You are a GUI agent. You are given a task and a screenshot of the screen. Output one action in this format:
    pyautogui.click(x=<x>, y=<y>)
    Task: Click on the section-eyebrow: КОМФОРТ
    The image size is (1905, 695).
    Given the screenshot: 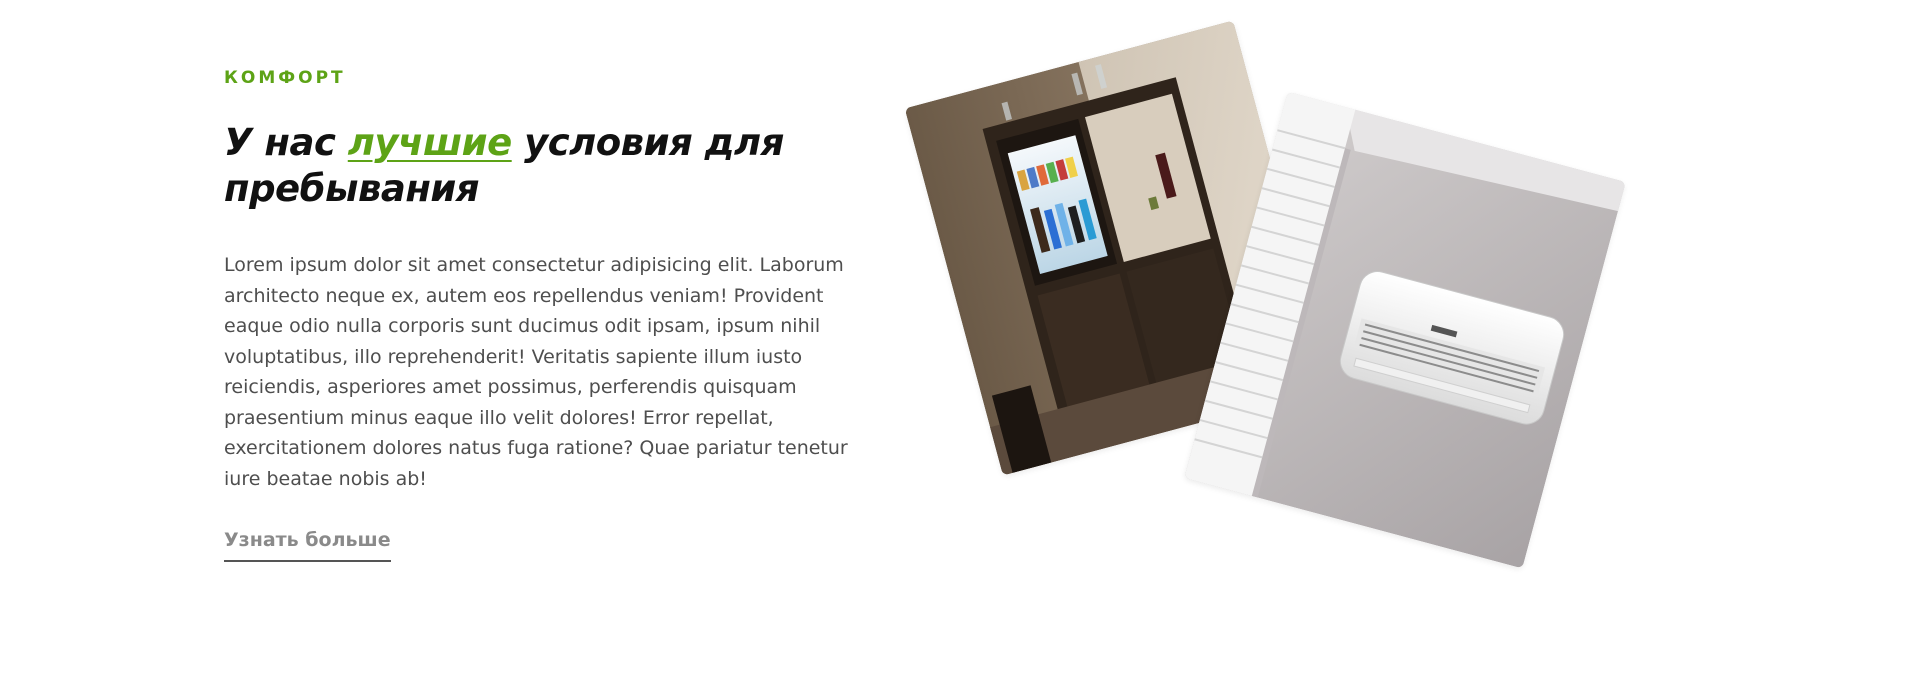 What is the action you would take?
    pyautogui.click(x=285, y=78)
    